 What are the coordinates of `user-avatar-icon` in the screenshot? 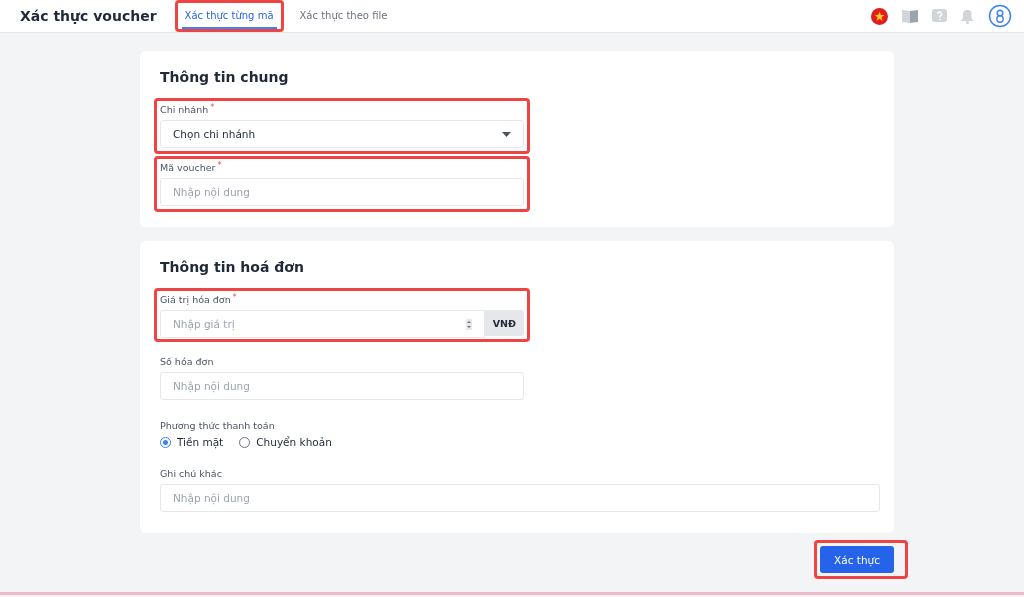 It's located at (1000, 16).